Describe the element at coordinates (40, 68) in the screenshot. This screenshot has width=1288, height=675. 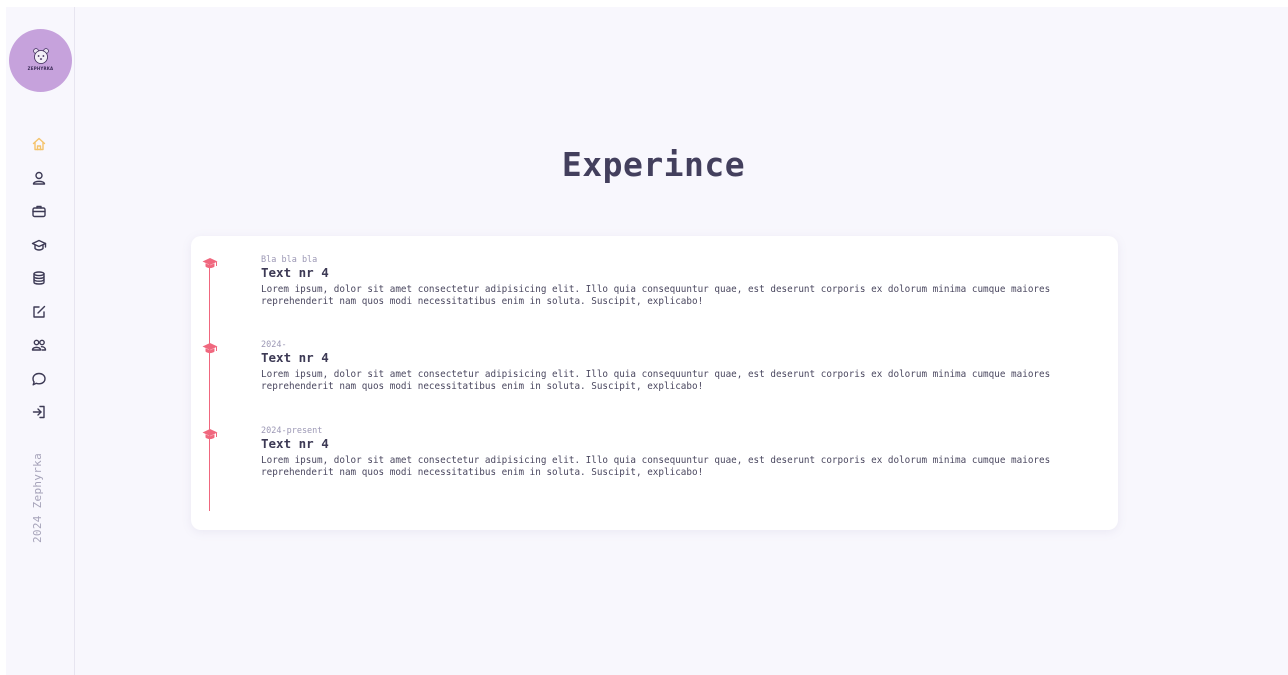
I see `logo-text: ZEPHYRKA` at that location.